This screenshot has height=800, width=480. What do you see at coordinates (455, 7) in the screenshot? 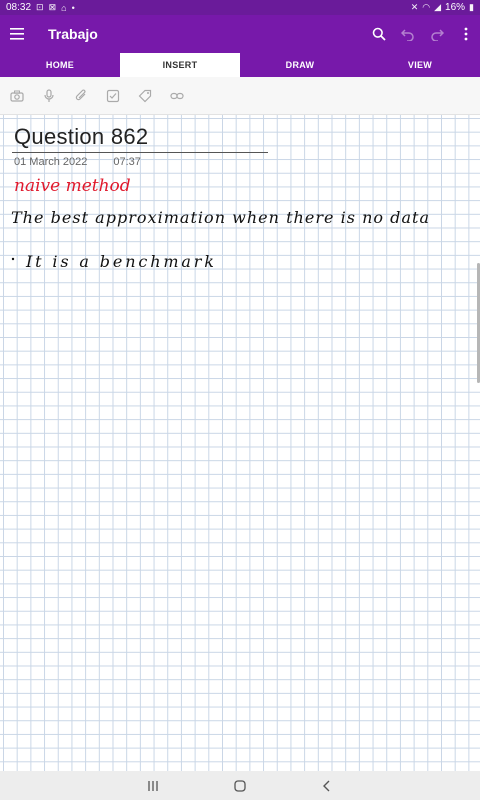
I see `battery-level: 16%` at bounding box center [455, 7].